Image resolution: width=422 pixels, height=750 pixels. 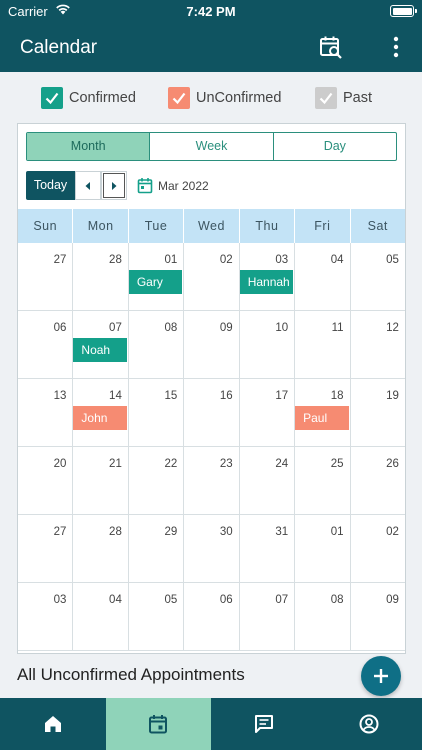 I want to click on week-row: 27 28 29 30 31 01 02, so click(x=211, y=549).